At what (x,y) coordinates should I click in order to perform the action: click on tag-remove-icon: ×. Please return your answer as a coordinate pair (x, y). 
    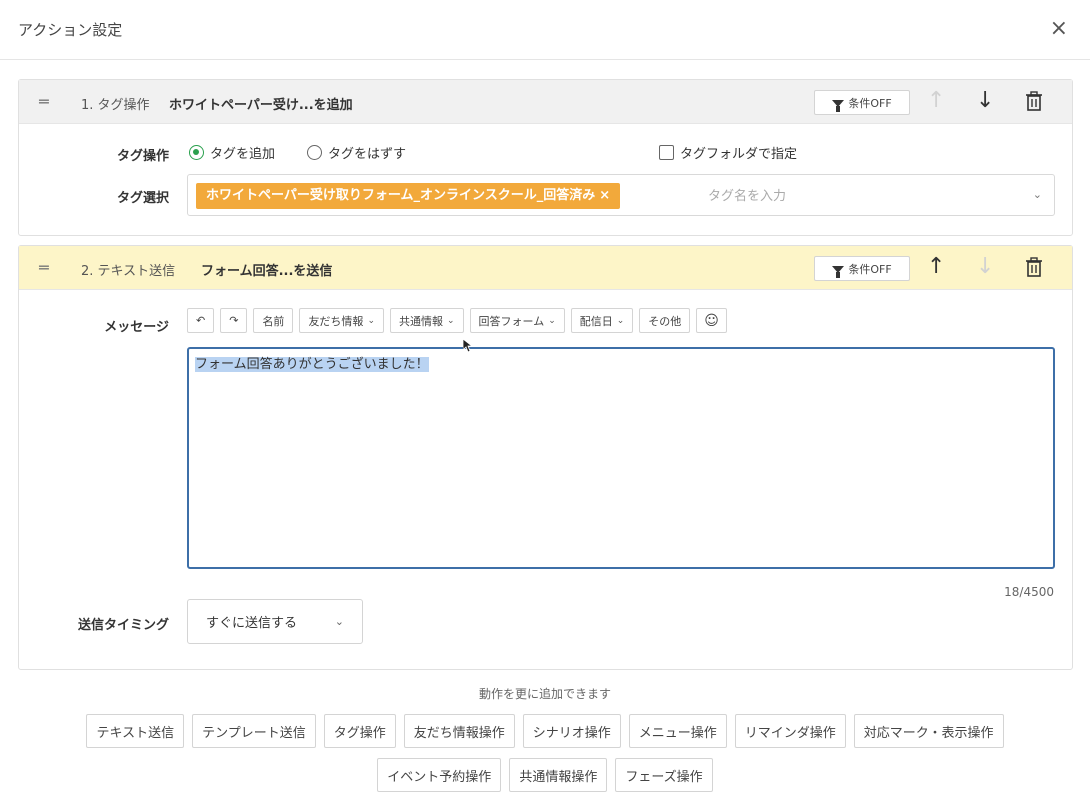
    Looking at the image, I should click on (604, 195).